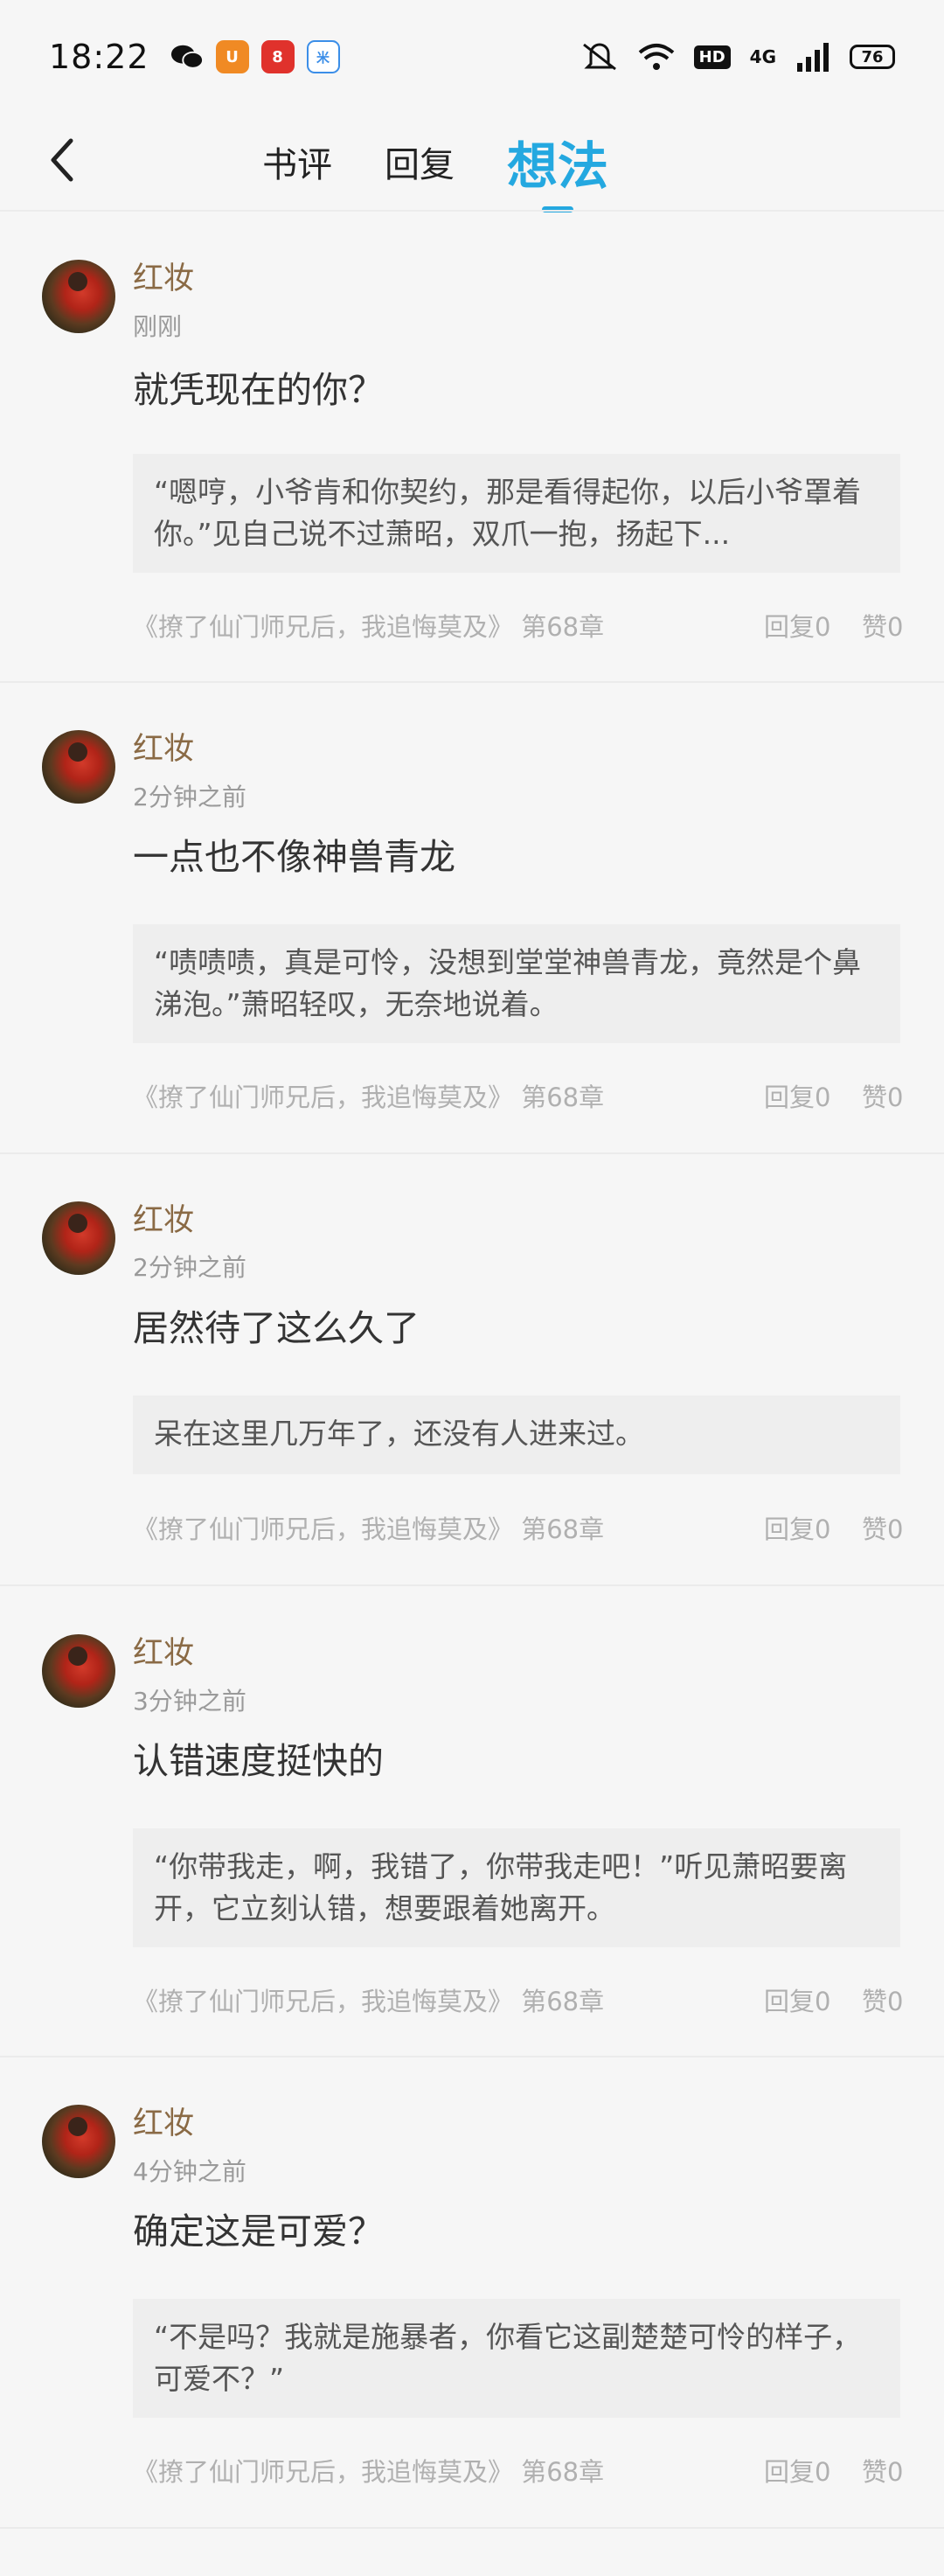  I want to click on blue-app-icon: 米, so click(323, 56).